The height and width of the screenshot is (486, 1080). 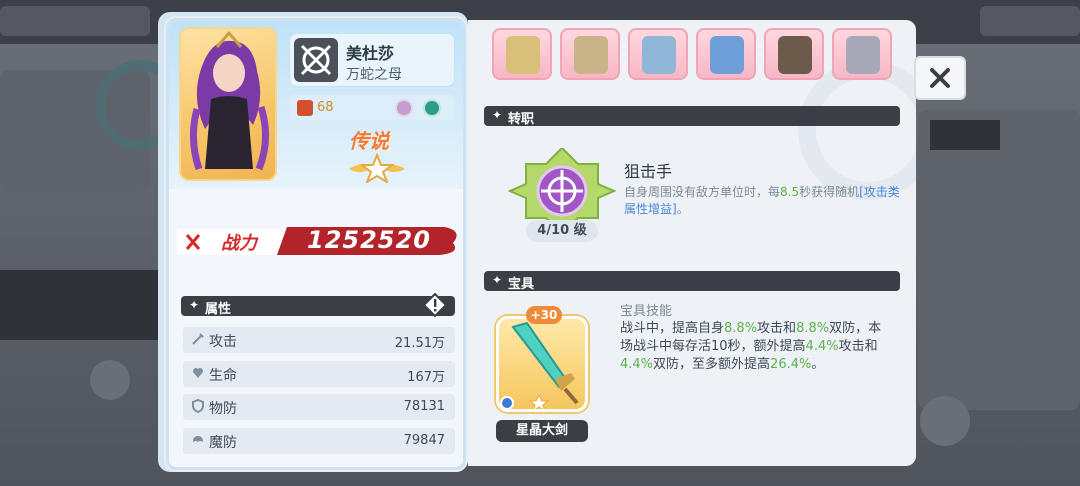 I want to click on job-description: 自身周围没有敌方单位时，每8.5秒获得随机[攻击类属性增益]。, so click(x=764, y=201).